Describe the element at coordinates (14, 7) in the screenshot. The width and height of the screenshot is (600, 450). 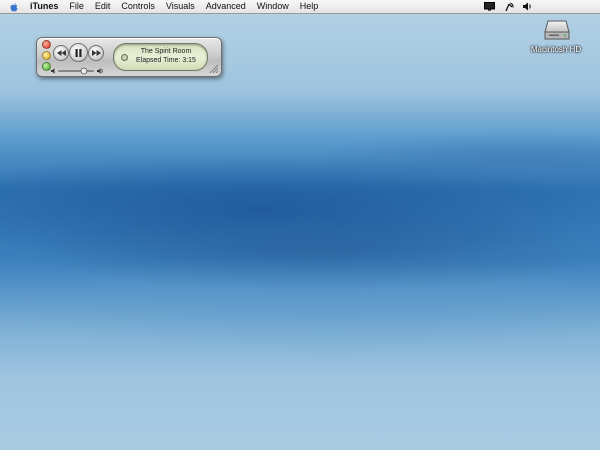
I see `apple-menu-icon` at that location.